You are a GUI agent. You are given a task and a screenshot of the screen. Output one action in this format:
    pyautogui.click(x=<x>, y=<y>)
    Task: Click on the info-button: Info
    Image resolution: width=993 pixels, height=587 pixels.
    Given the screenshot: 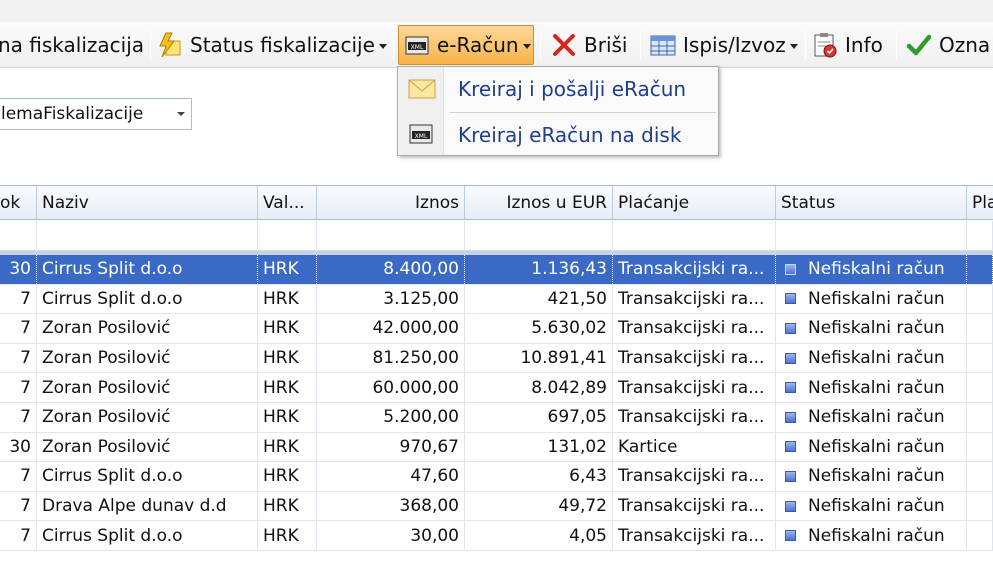 What is the action you would take?
    pyautogui.click(x=847, y=45)
    